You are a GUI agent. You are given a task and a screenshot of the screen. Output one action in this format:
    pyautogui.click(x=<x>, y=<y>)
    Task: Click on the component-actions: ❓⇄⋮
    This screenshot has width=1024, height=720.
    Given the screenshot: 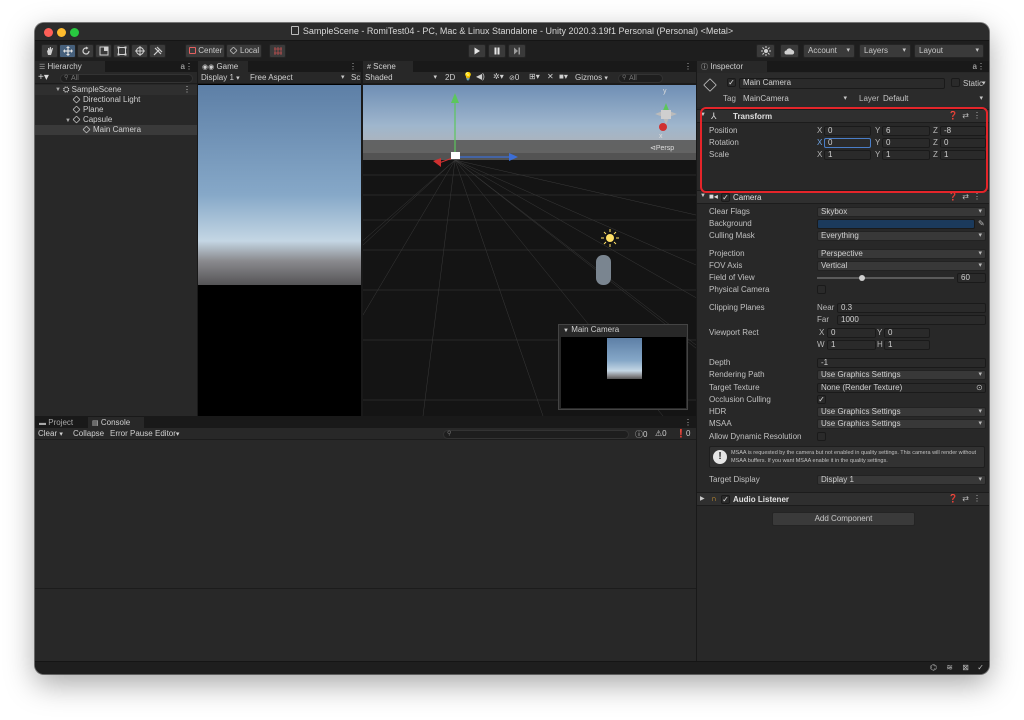 What is the action you would take?
    pyautogui.click(x=966, y=498)
    